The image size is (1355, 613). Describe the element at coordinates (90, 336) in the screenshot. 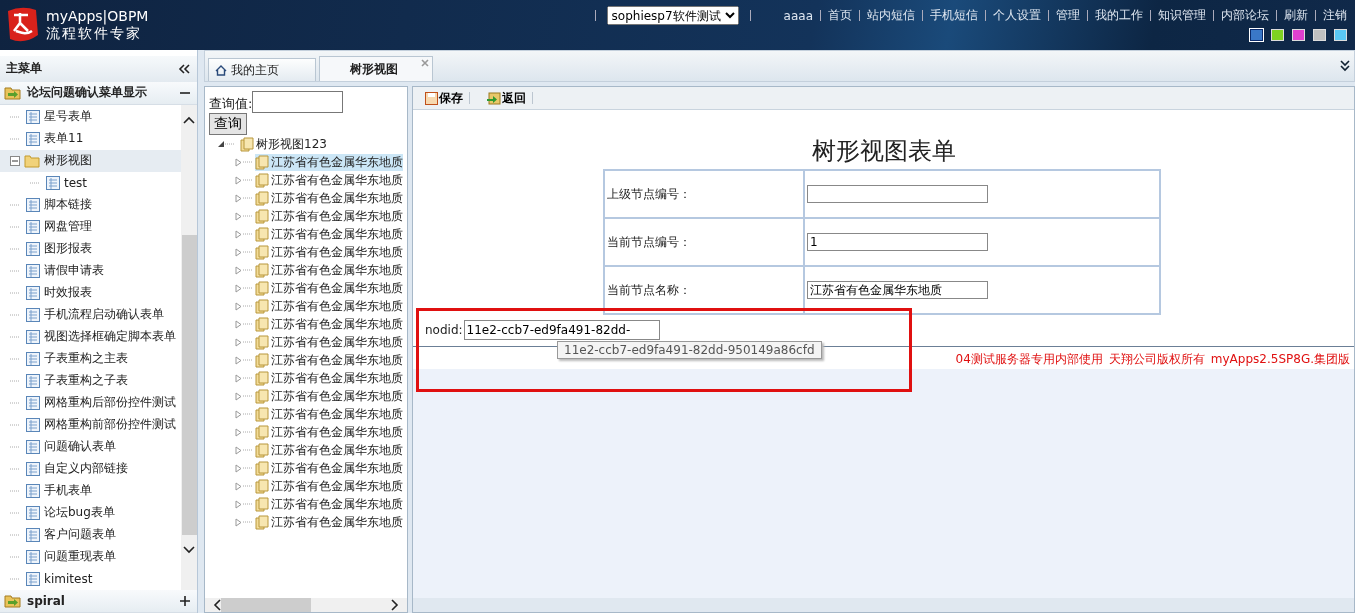

I see `menu-item: 视图选择框确定脚本表单` at that location.